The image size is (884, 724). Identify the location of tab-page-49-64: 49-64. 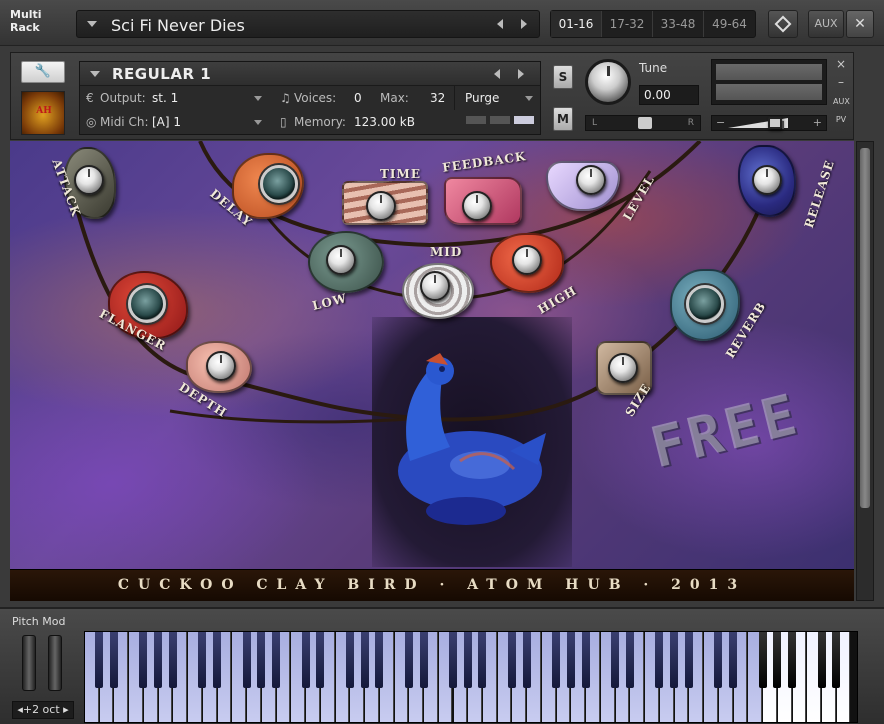
(729, 24).